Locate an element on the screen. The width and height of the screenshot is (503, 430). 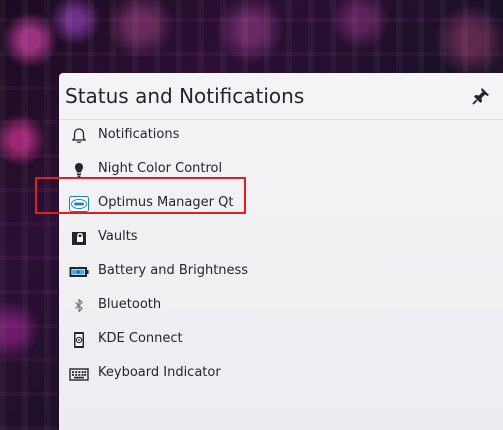
keyboard-icon is located at coordinates (79, 374).